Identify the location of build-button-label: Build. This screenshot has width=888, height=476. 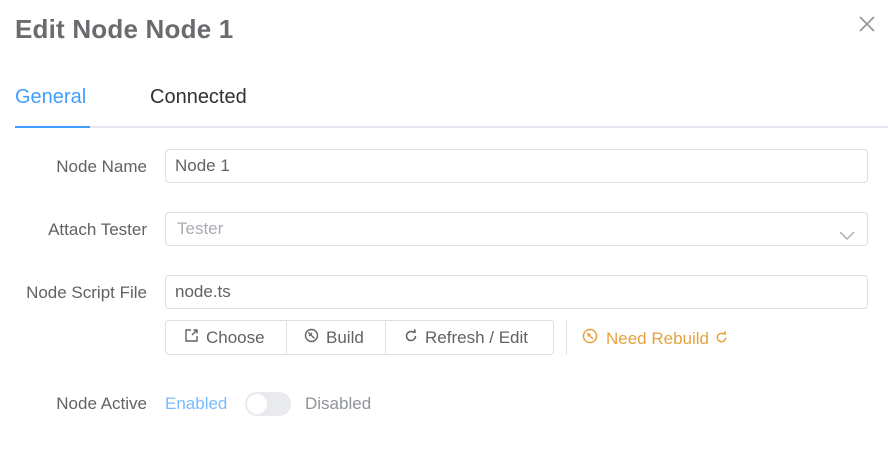
(345, 337).